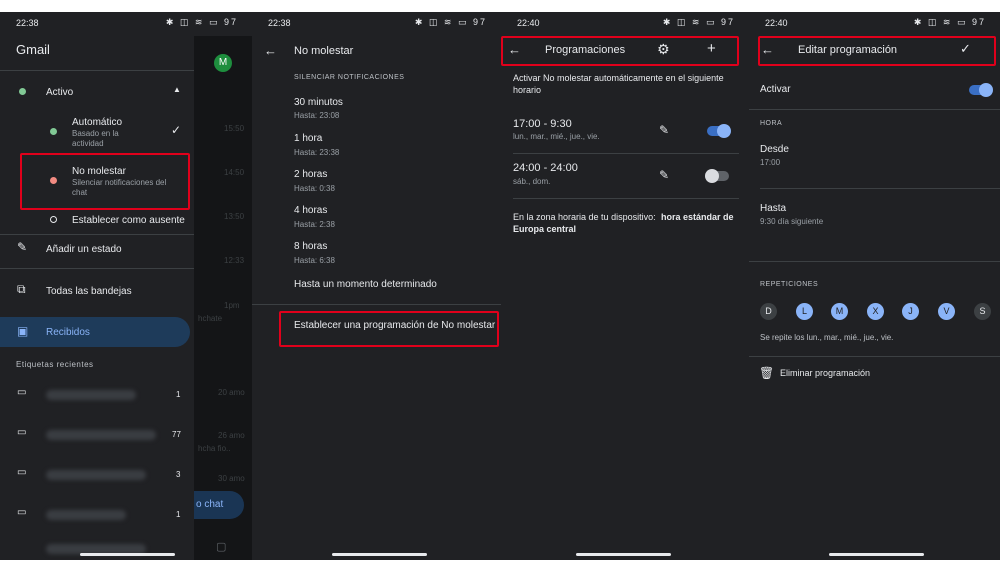  Describe the element at coordinates (768, 311) in the screenshot. I see `day-toggle-sunday: D` at that location.